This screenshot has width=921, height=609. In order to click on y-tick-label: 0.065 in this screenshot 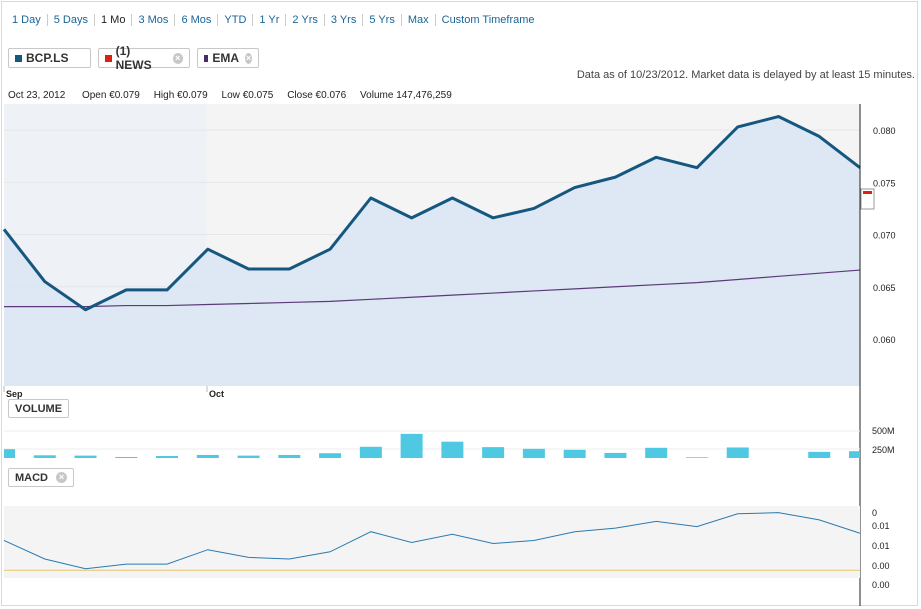, I will do `click(884, 288)`.